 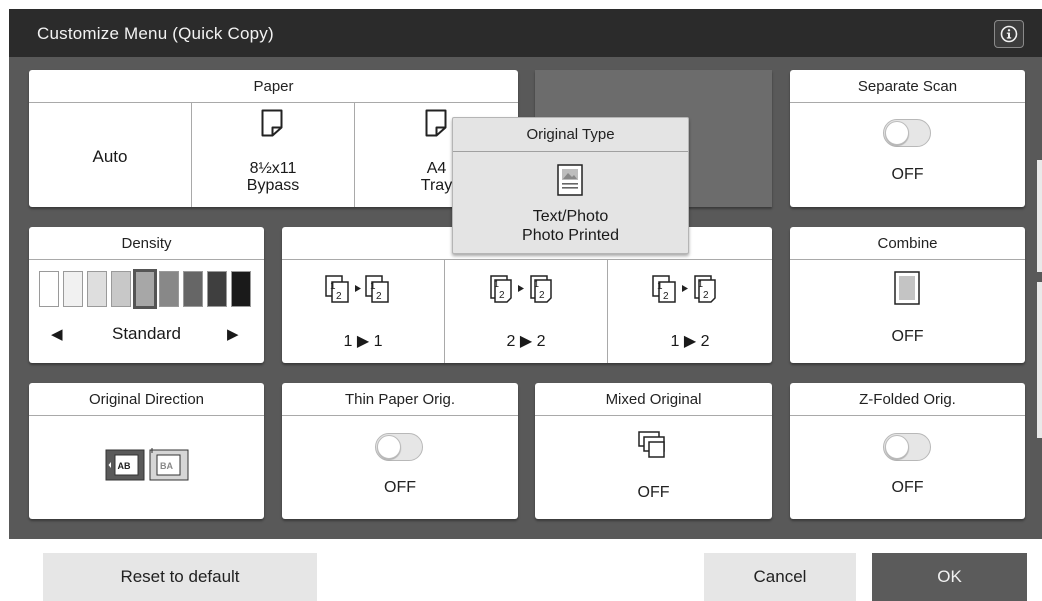 I want to click on ok-button: OK, so click(x=949, y=577).